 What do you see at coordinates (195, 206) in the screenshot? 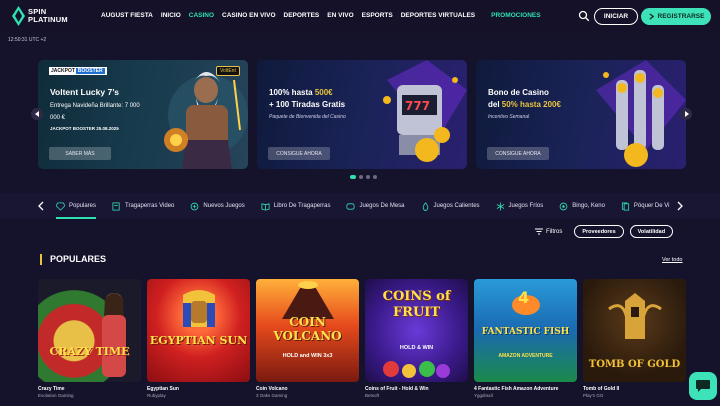
I see `sparkle-icon` at bounding box center [195, 206].